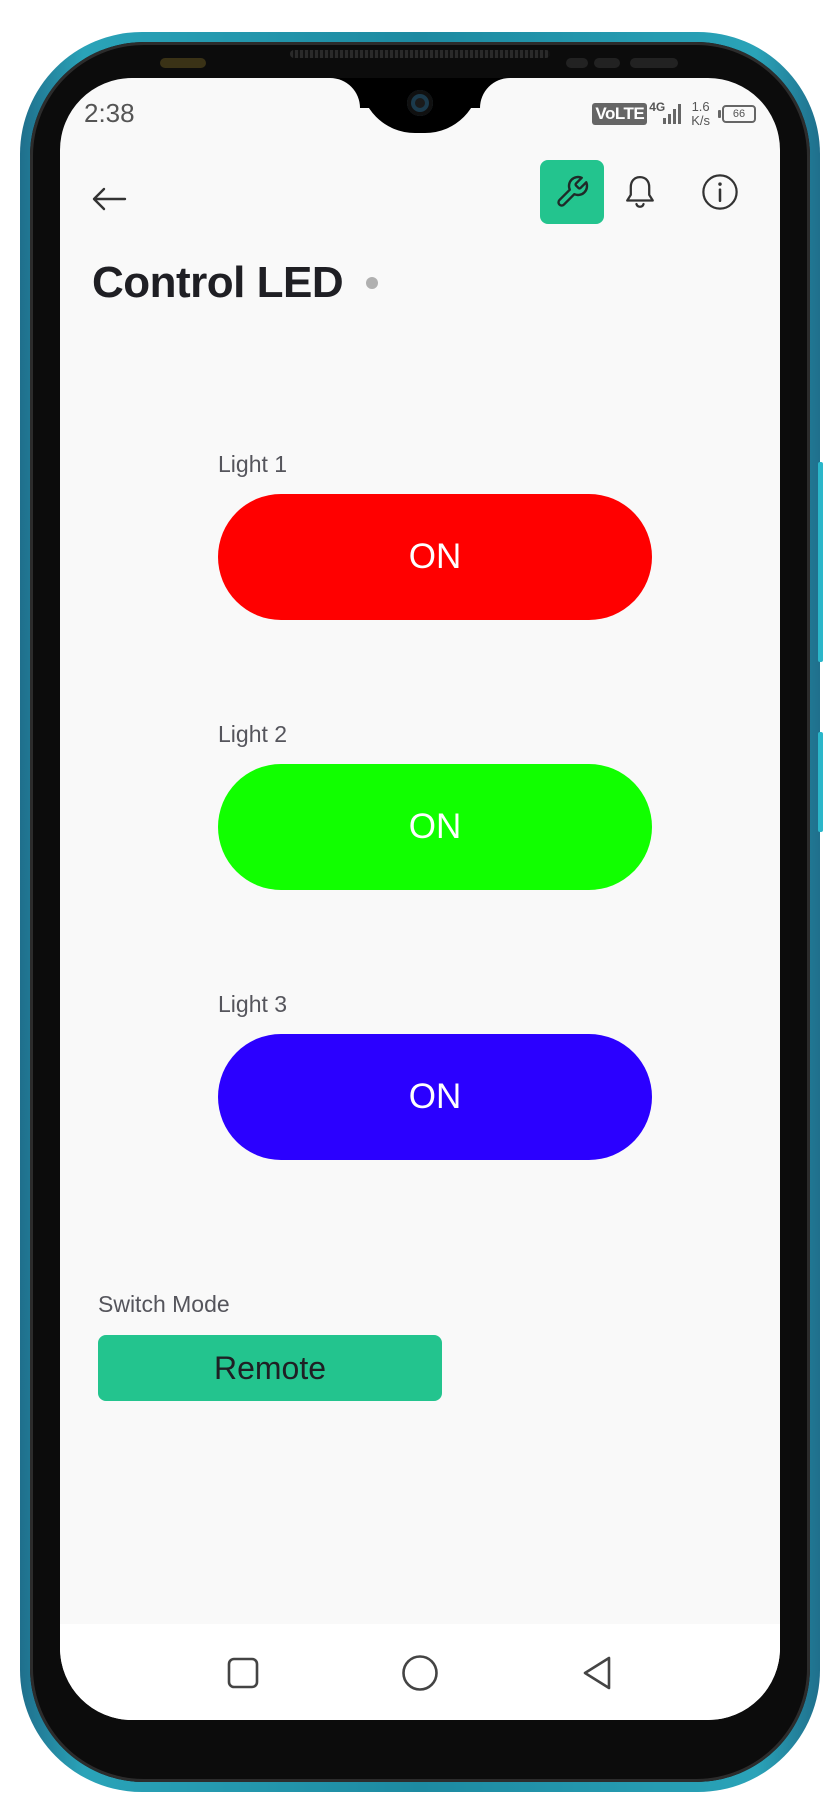 This screenshot has height=1800, width=840. I want to click on battery-icon: 66, so click(737, 114).